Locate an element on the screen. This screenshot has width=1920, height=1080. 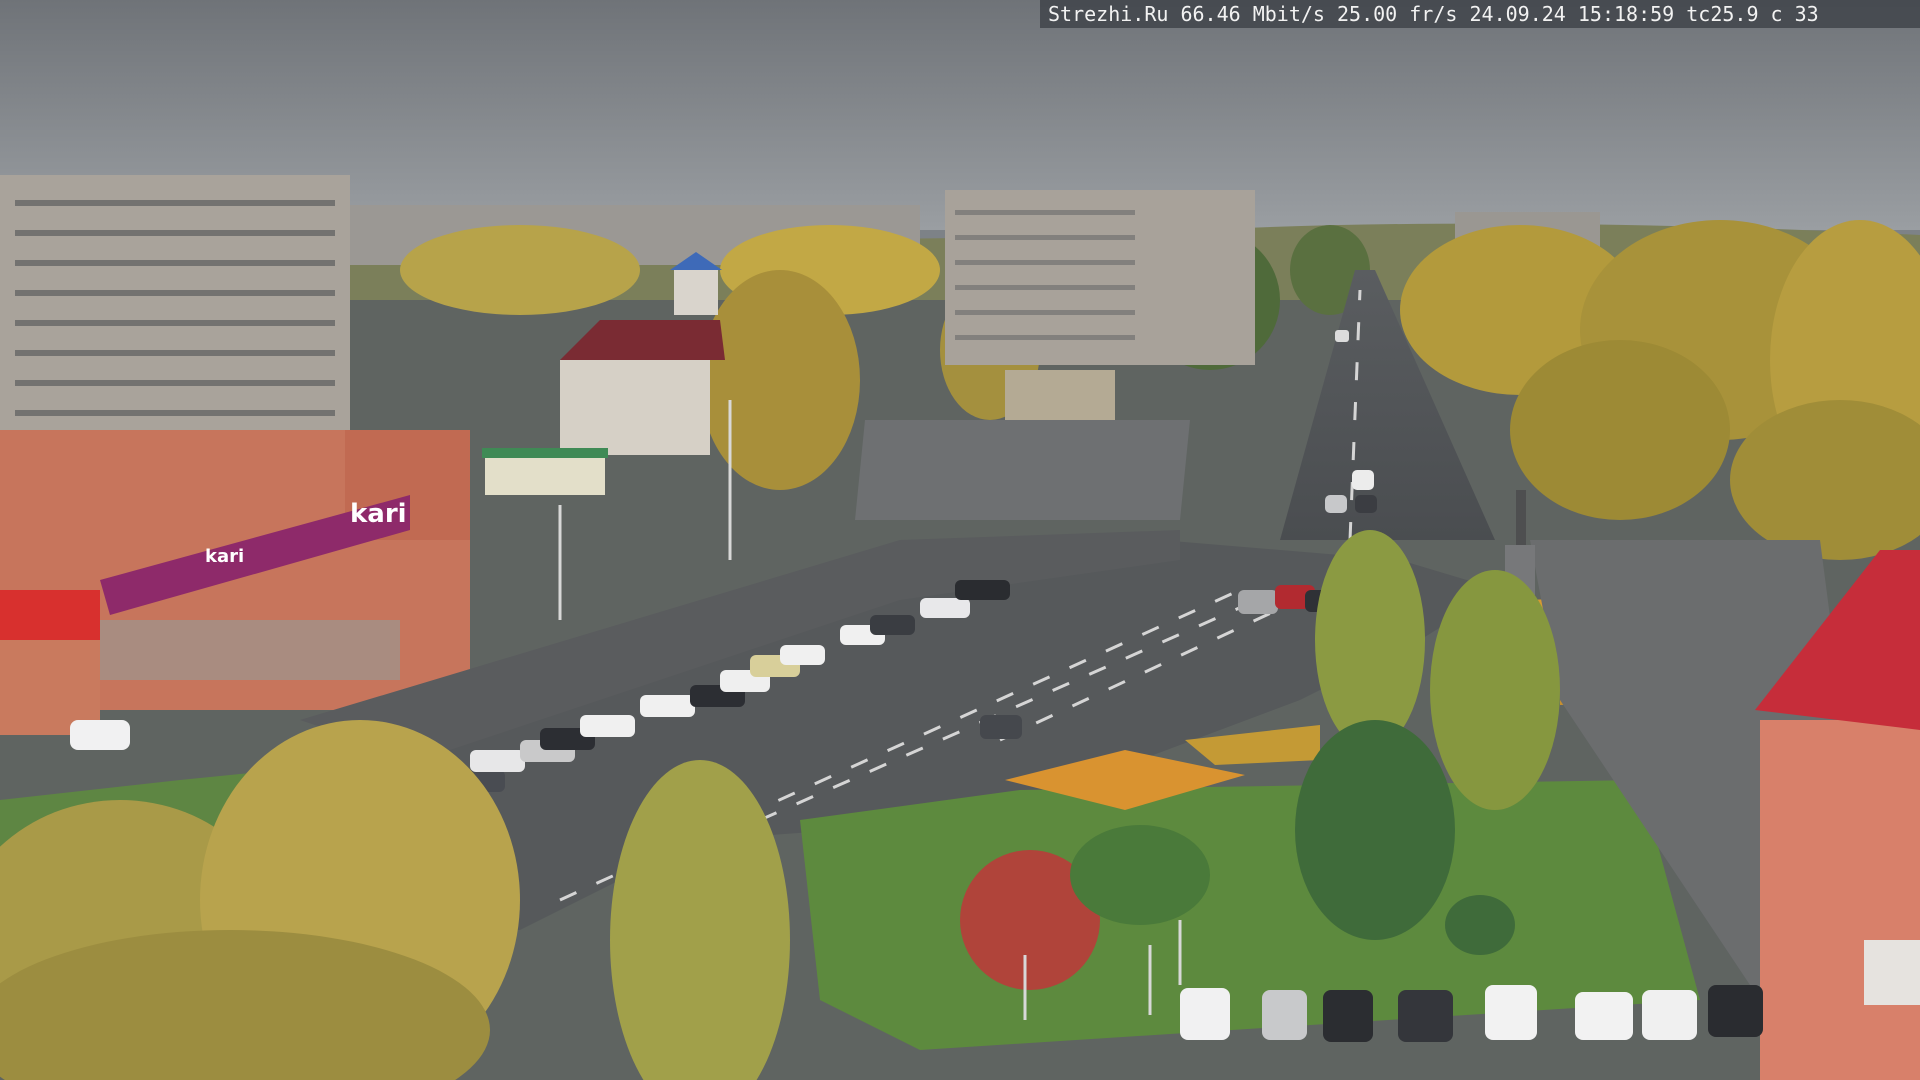
store-sign-kari: kari is located at coordinates (378, 514).